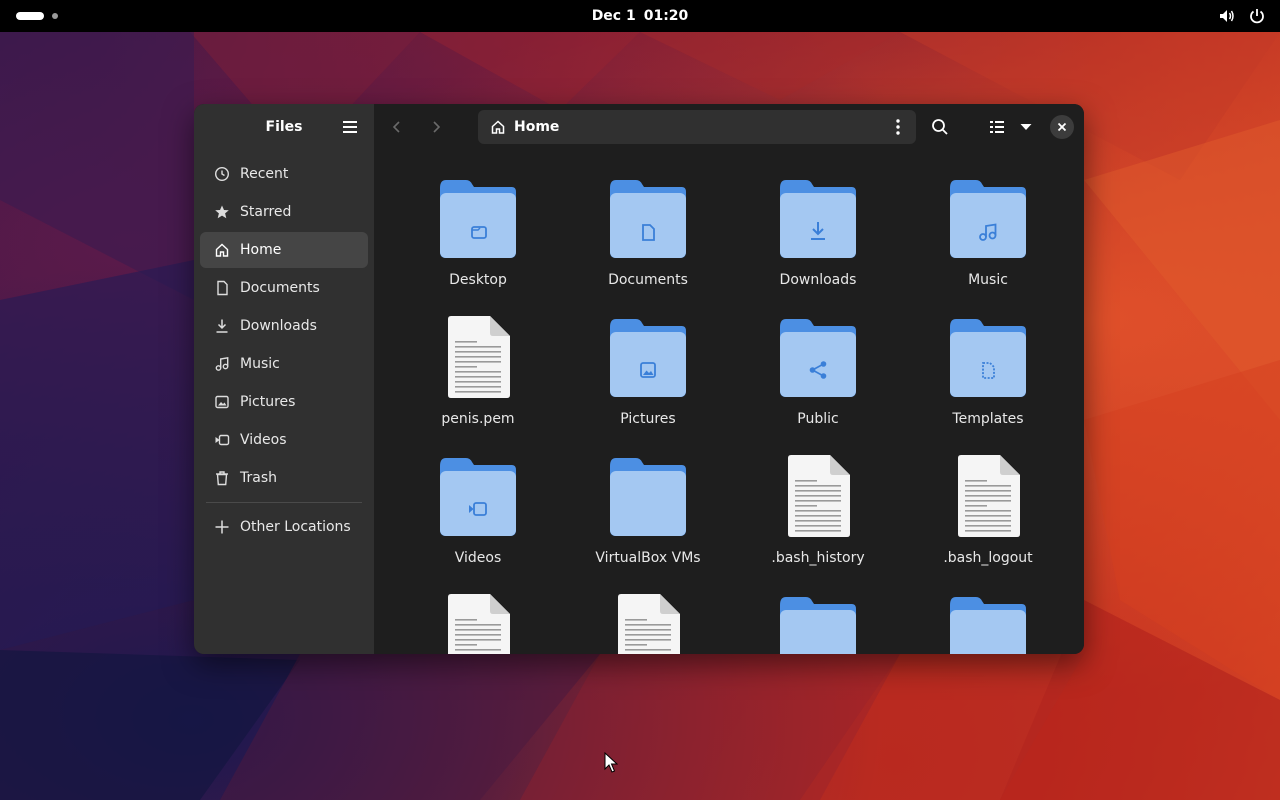 The height and width of the screenshot is (800, 1280). I want to click on main-menu-button, so click(350, 127).